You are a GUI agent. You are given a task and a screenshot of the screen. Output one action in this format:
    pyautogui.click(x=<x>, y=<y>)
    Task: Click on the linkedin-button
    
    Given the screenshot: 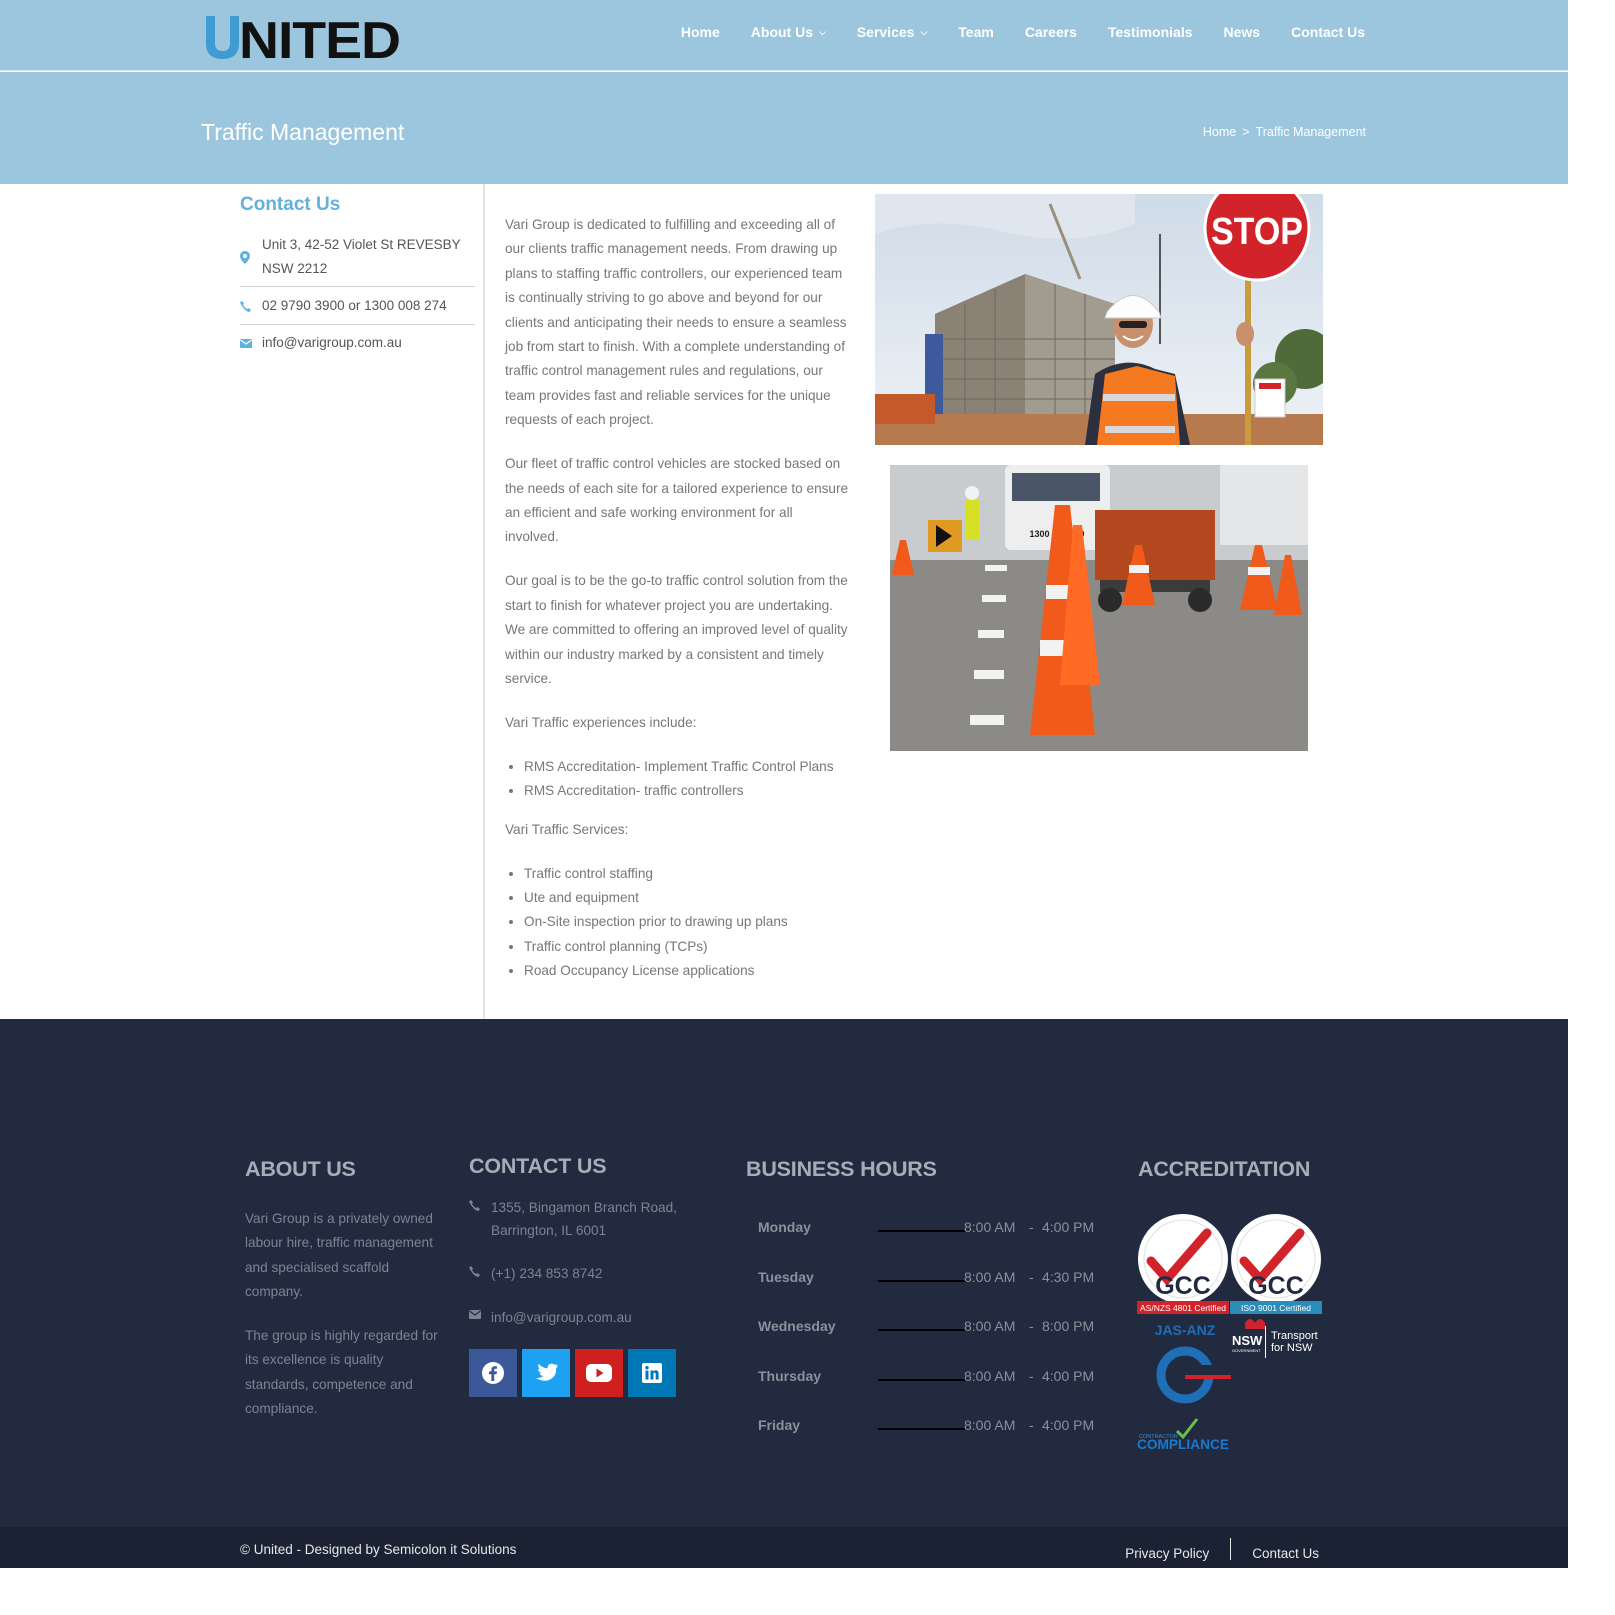 What is the action you would take?
    pyautogui.click(x=652, y=1373)
    